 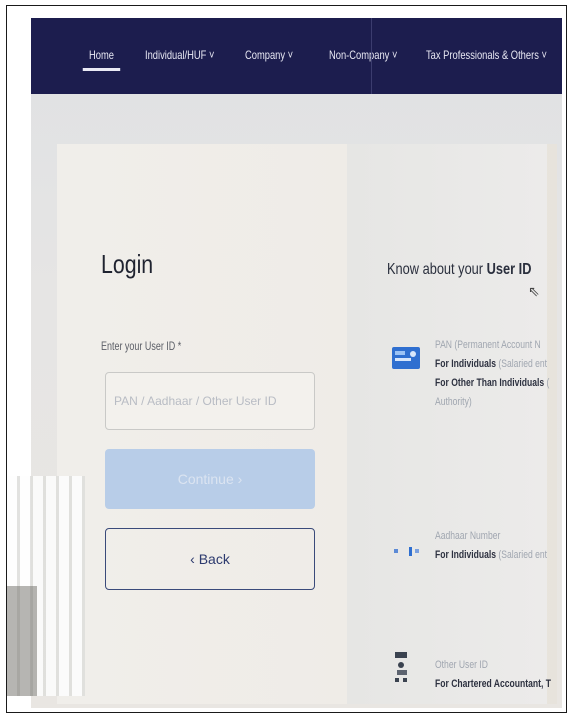 I want to click on know-title-prefix: Know about your, so click(x=435, y=269).